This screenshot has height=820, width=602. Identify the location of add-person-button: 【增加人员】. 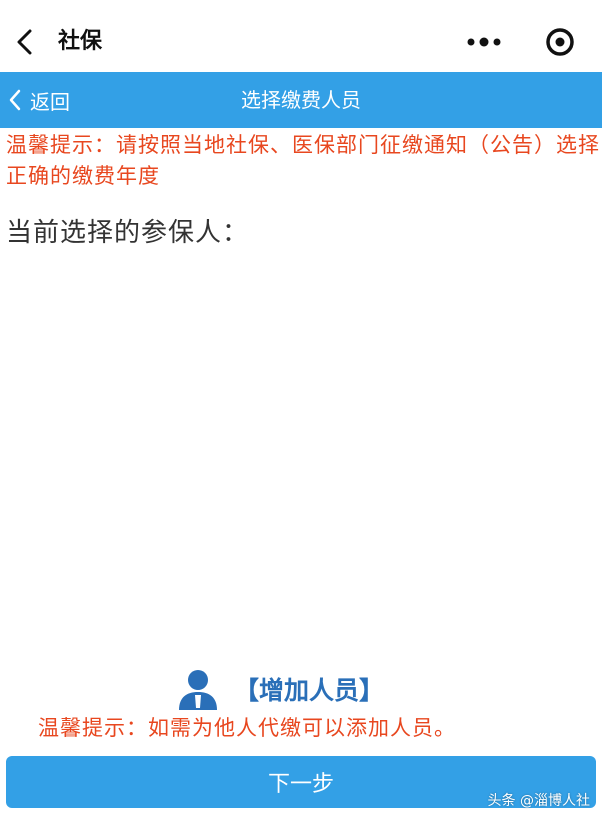
(280, 689).